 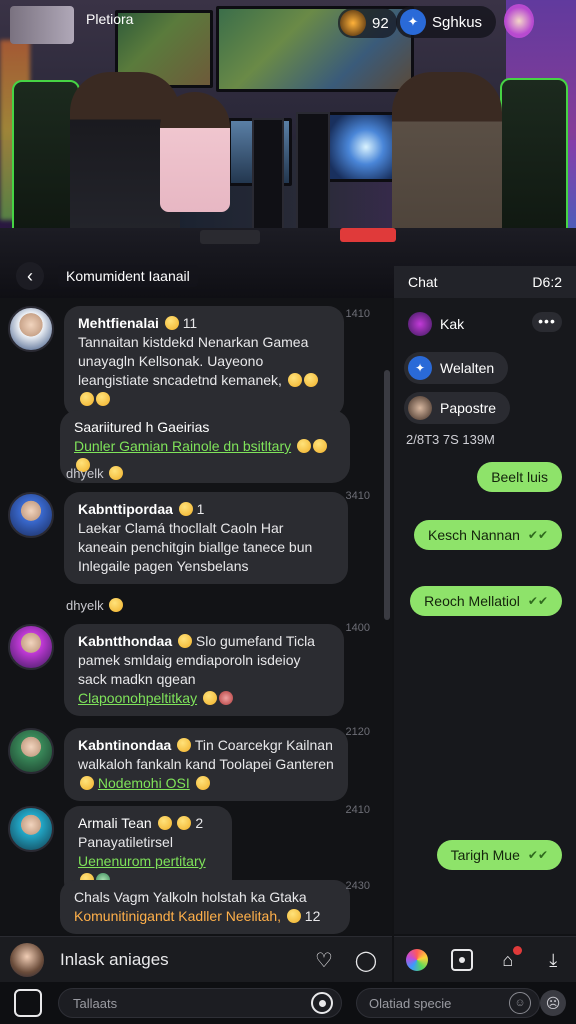 What do you see at coordinates (446, 22) in the screenshot?
I see `hero-right-chip: ✦ Sghkus` at bounding box center [446, 22].